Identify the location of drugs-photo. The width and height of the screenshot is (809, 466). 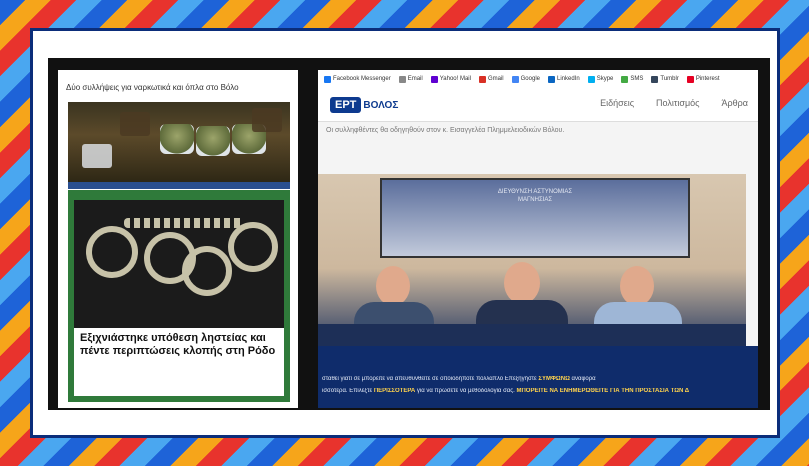
(179, 143).